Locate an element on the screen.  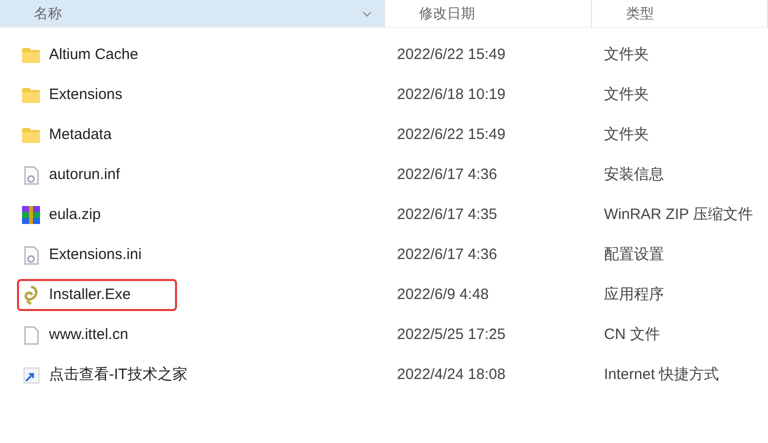
file-name-cell: autorun.inf is located at coordinates (72, 175).